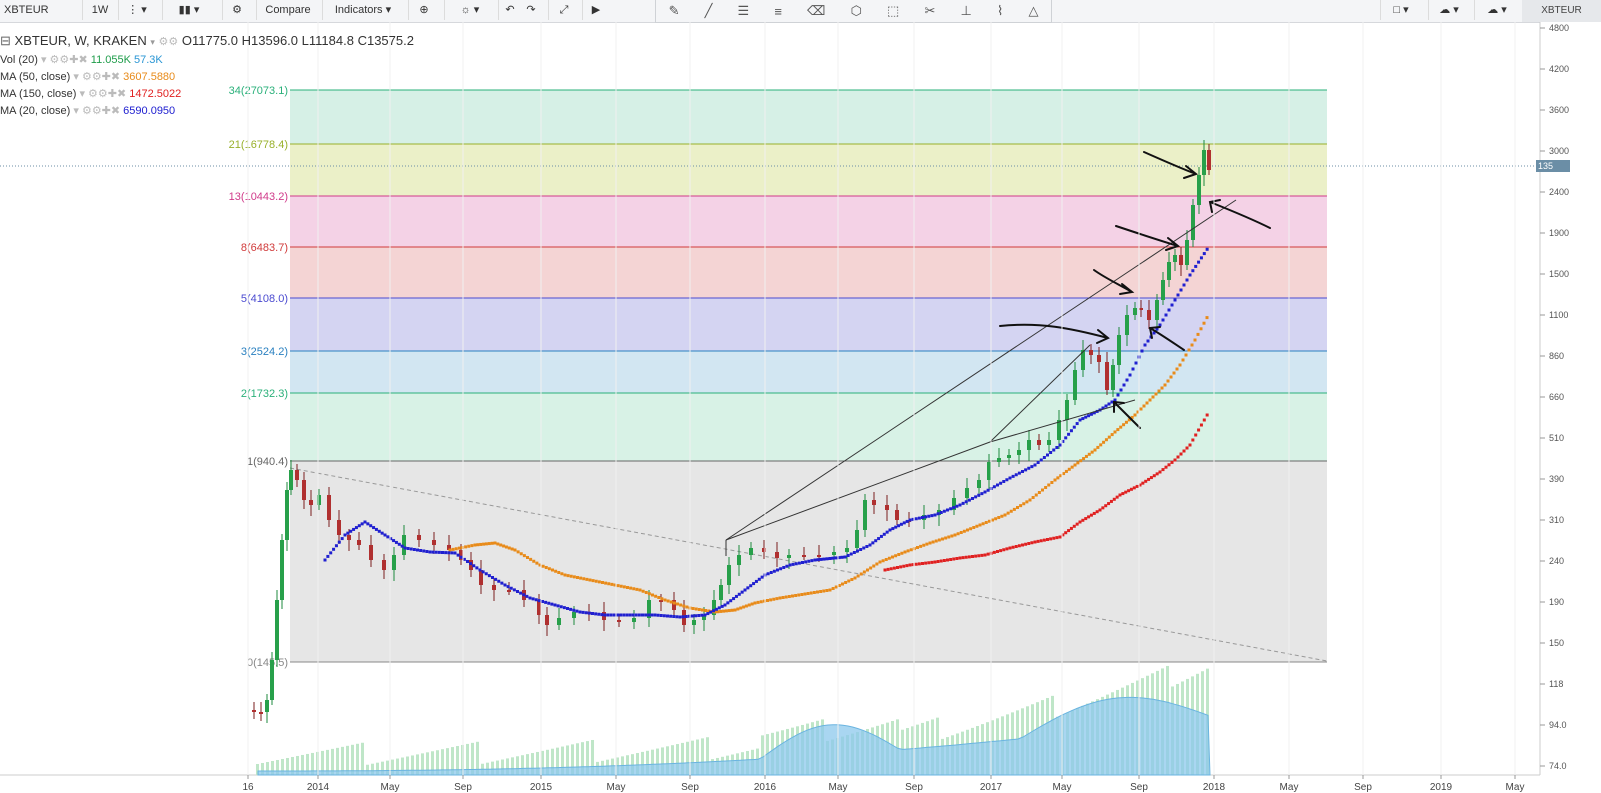 The image size is (1601, 793). What do you see at coordinates (96, 111) in the screenshot?
I see `legend-ma20-icons: ▾ ⚙⚙✚✖` at bounding box center [96, 111].